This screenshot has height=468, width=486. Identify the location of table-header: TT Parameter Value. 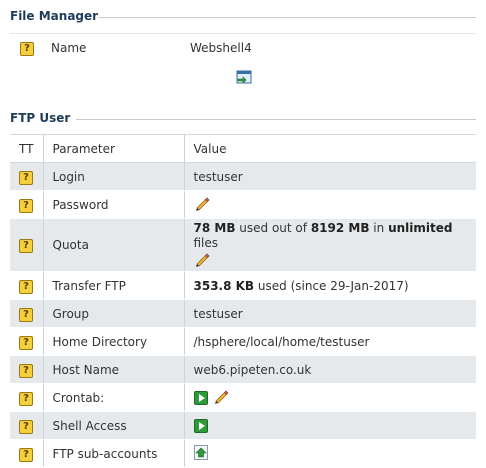
(243, 148).